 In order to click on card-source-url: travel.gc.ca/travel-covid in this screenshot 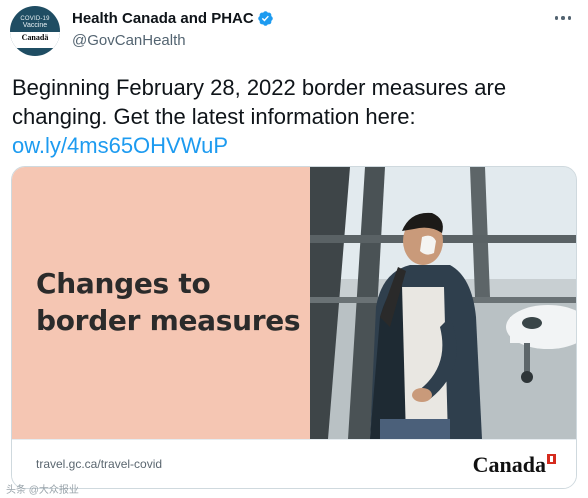, I will do `click(99, 464)`.